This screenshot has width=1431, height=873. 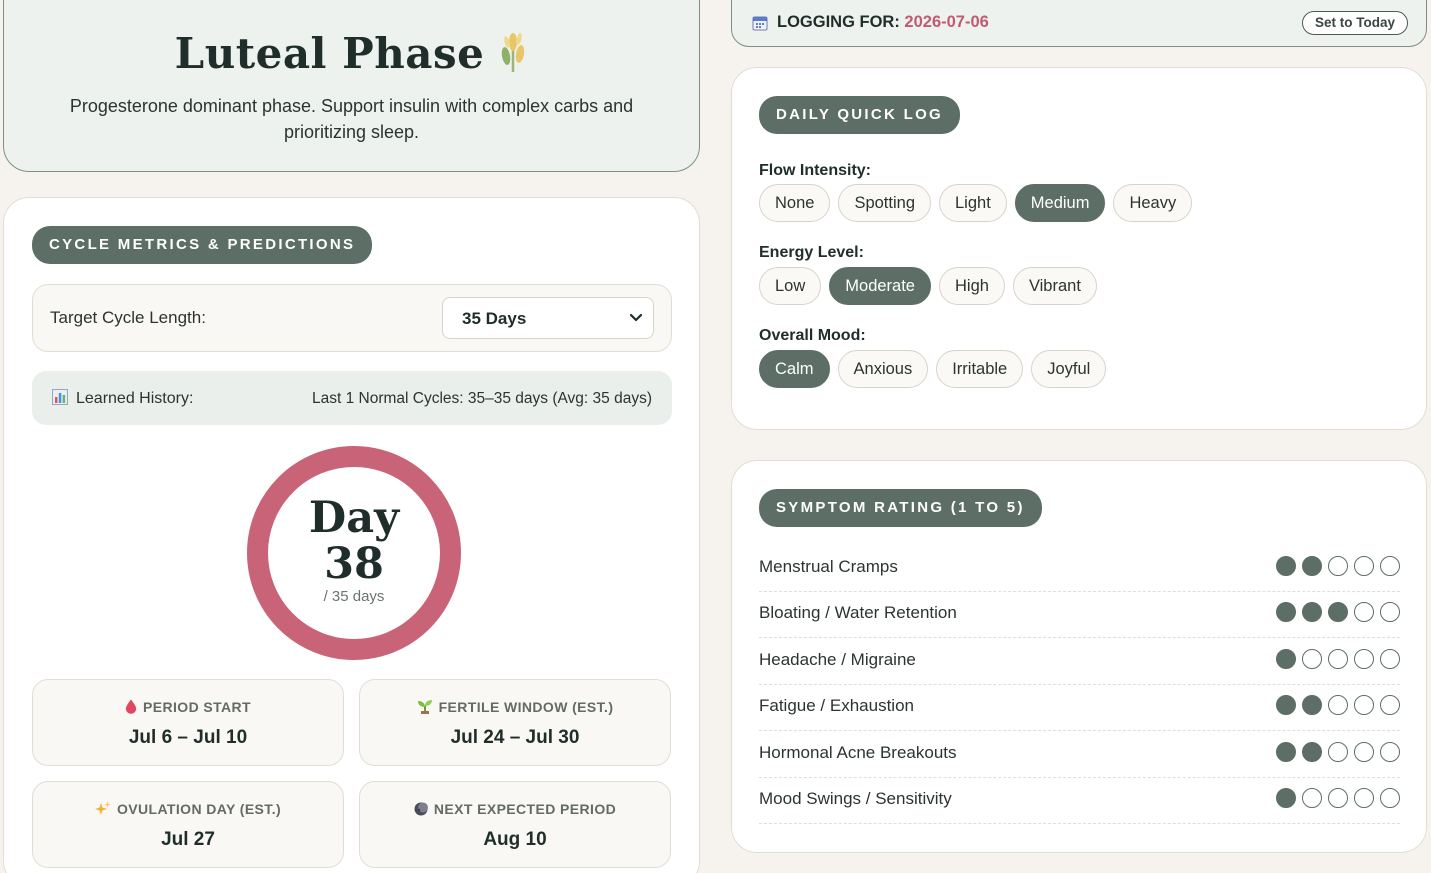 What do you see at coordinates (795, 203) in the screenshot?
I see `flow-option-none: None` at bounding box center [795, 203].